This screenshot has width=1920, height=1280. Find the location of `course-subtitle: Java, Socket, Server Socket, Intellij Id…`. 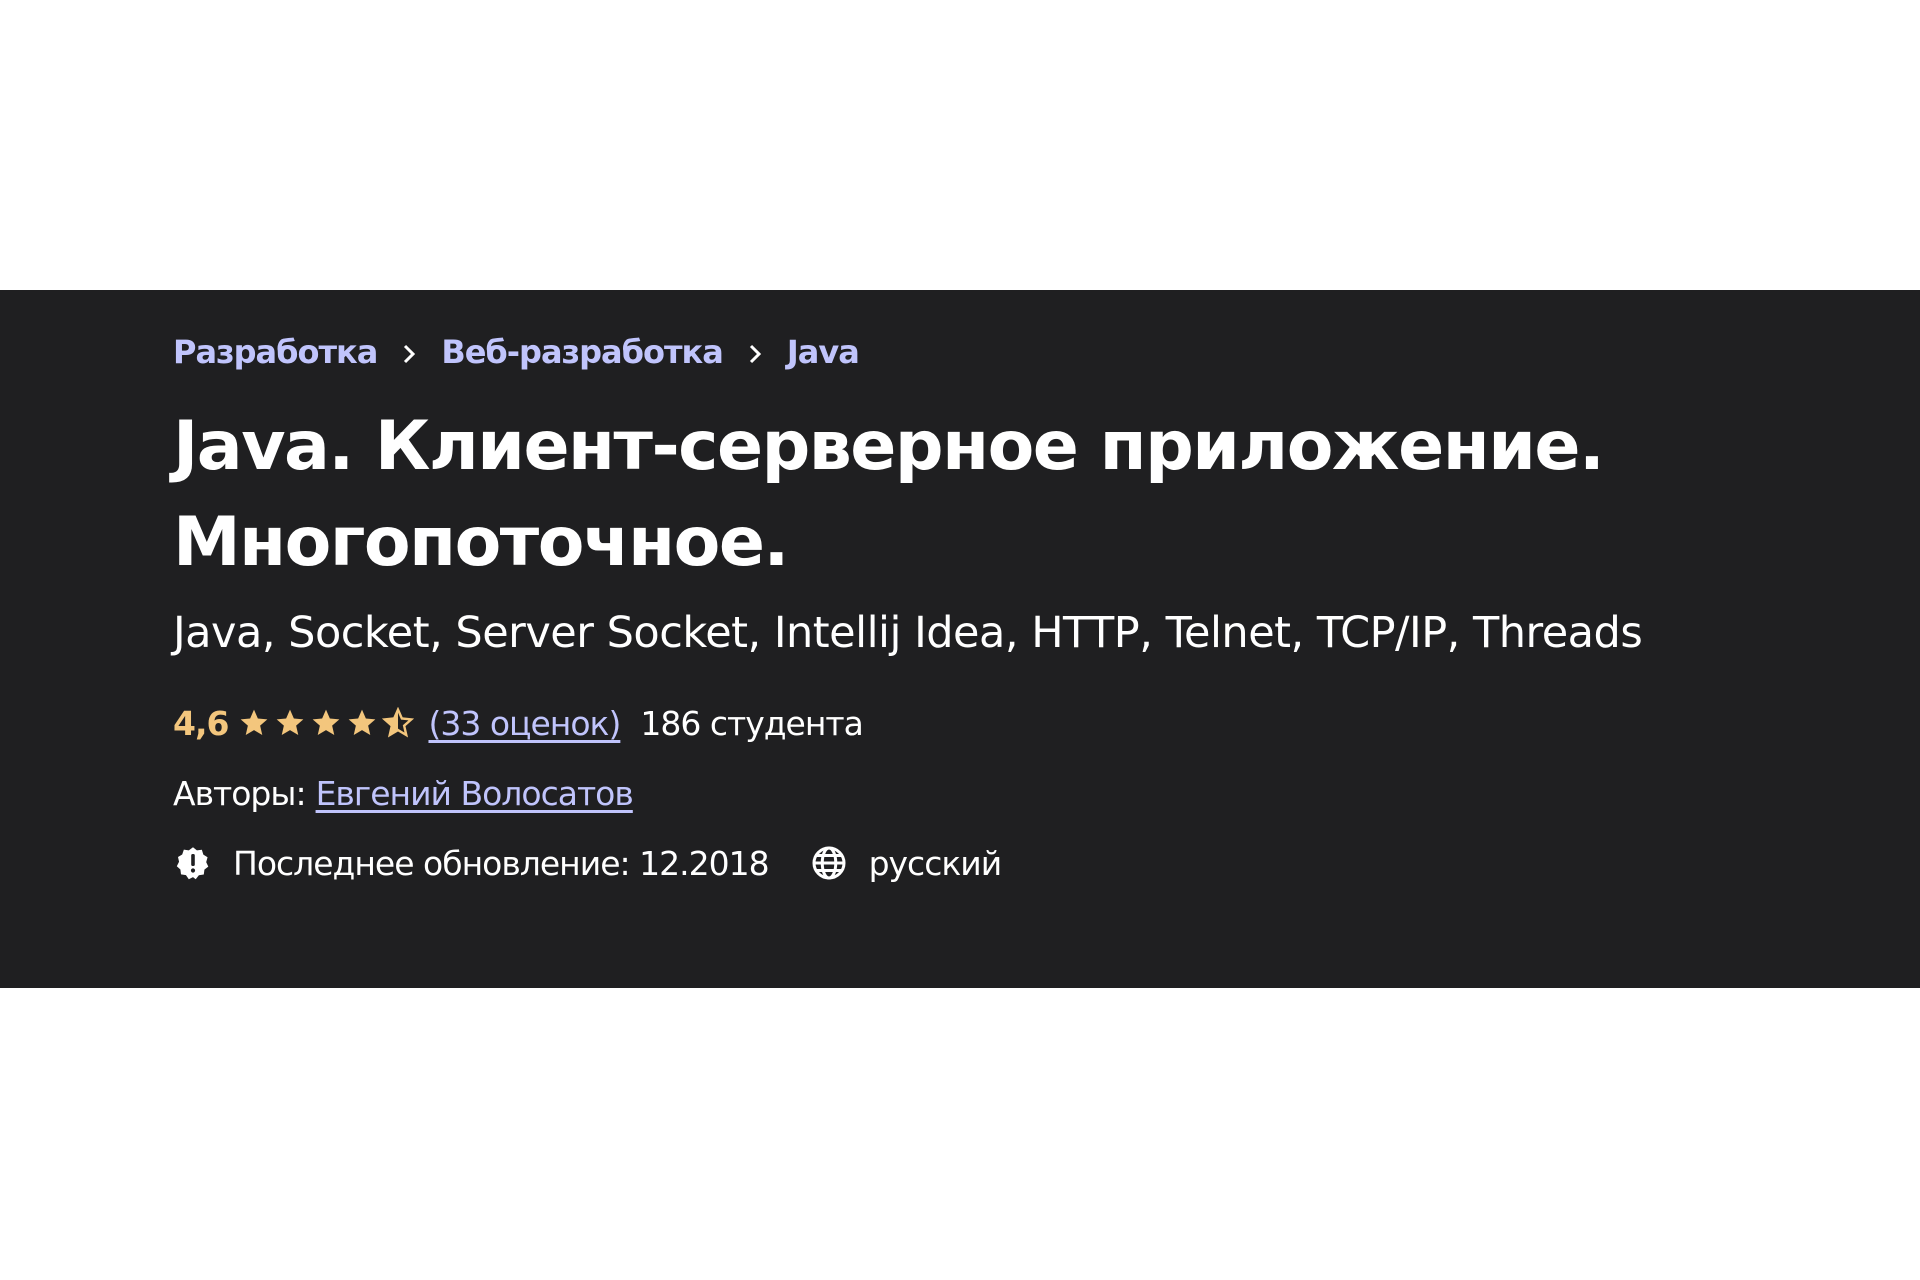

course-subtitle: Java, Socket, Server Socket, Intellij Id… is located at coordinates (908, 633).